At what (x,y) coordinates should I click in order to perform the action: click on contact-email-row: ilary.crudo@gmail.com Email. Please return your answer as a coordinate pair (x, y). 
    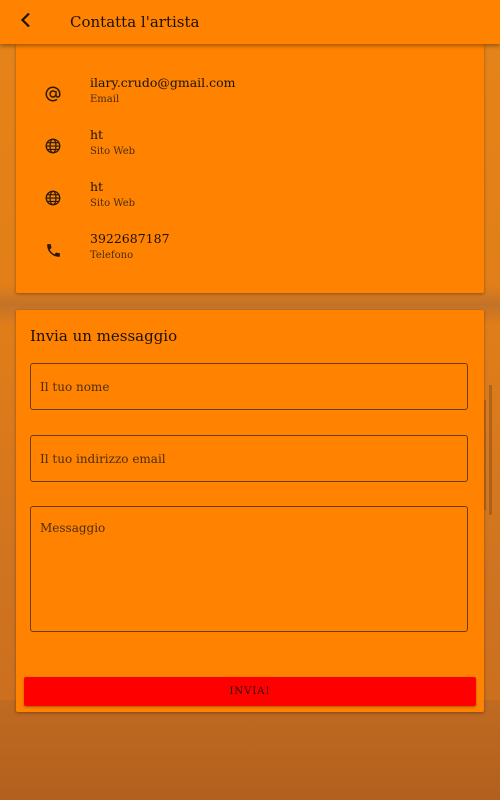
    Looking at the image, I should click on (250, 97).